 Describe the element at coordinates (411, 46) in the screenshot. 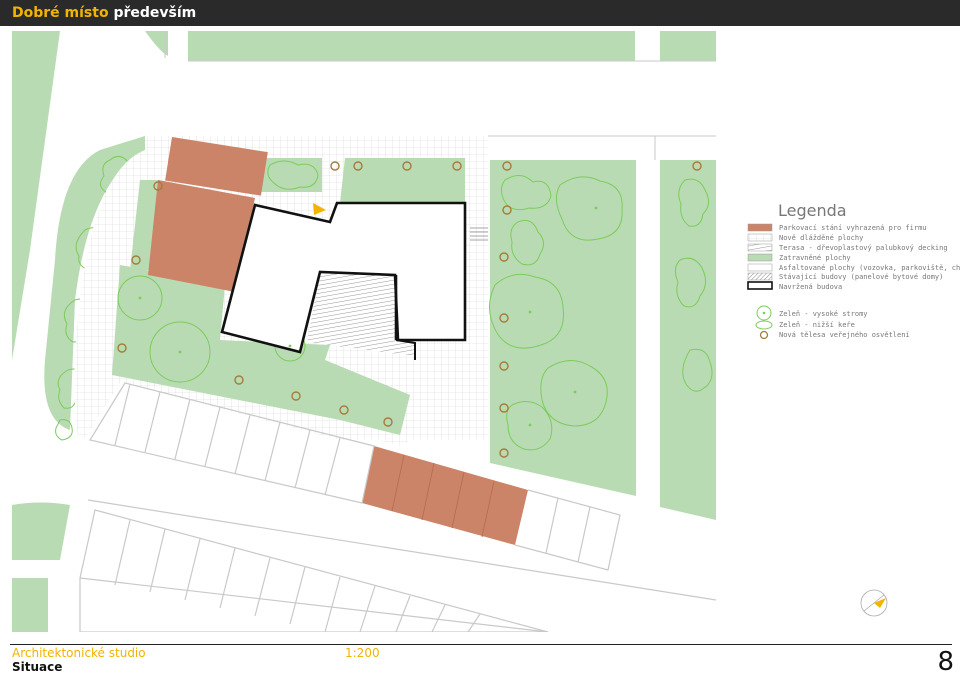

I see `grass-strip-top` at that location.